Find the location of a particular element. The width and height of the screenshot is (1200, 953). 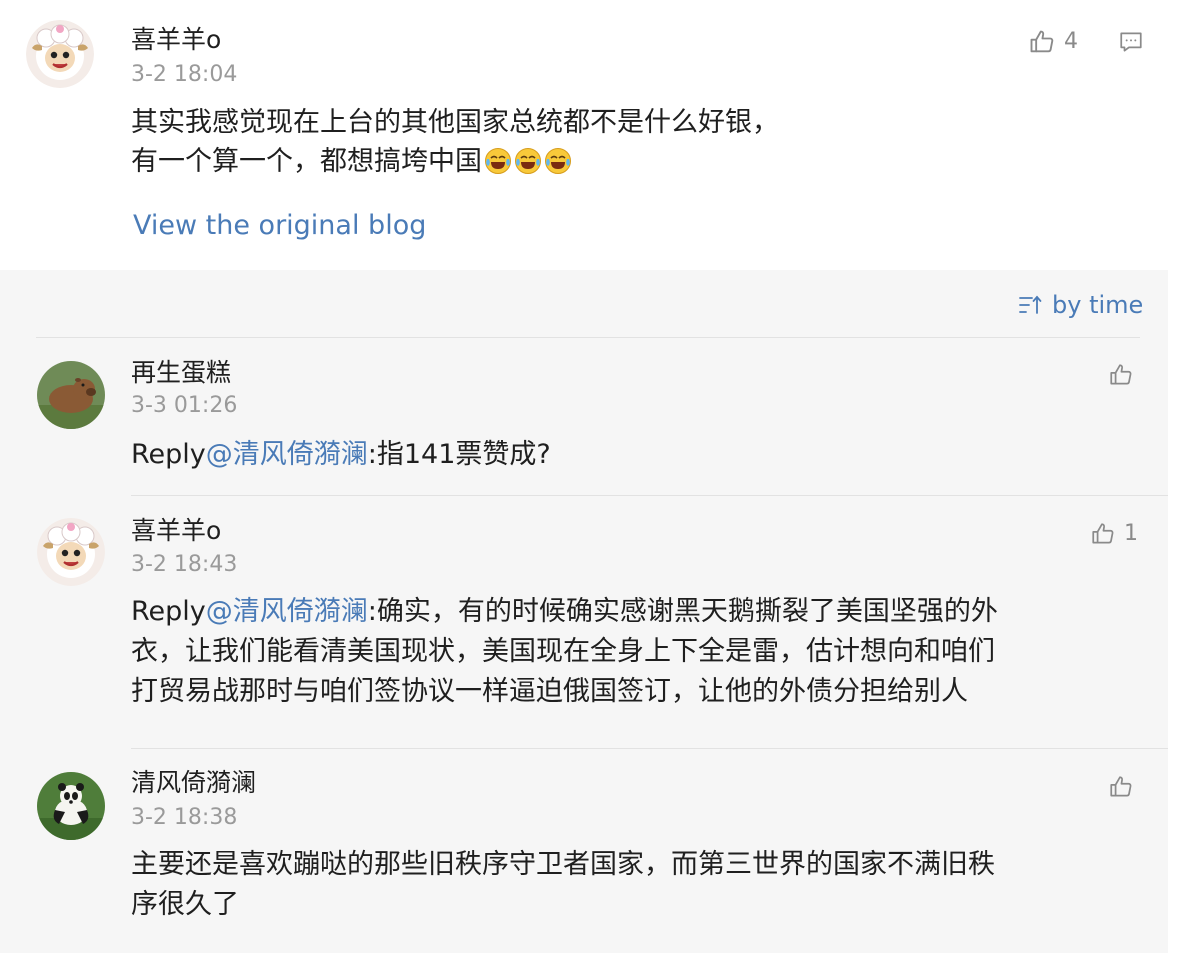

comment-timestamp: 3-3 01:26 is located at coordinates (184, 405).